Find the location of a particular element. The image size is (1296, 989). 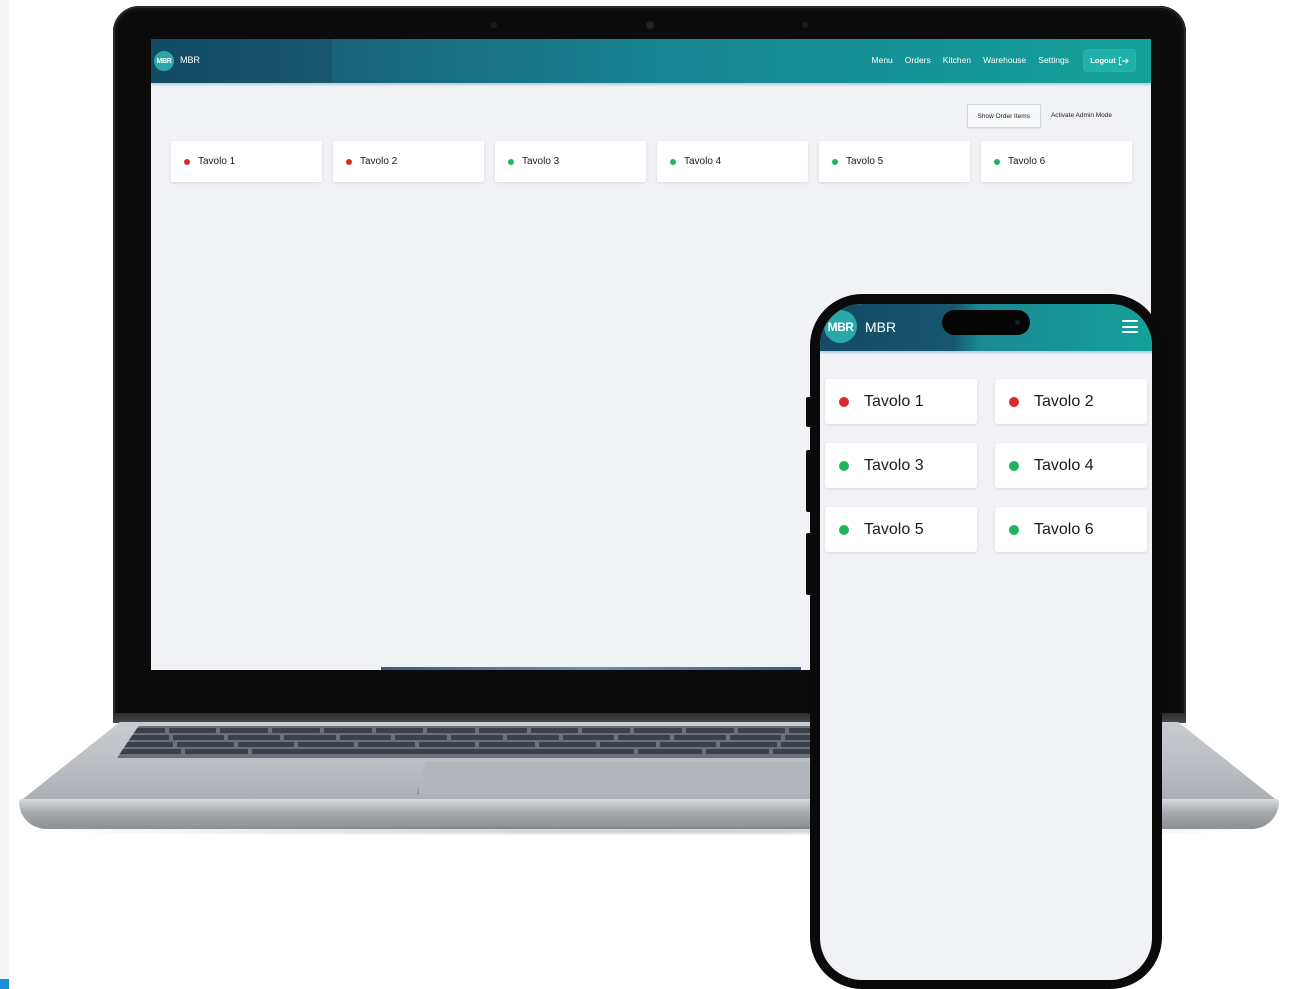

mobile-navbar: MBR MBR is located at coordinates (986, 327).